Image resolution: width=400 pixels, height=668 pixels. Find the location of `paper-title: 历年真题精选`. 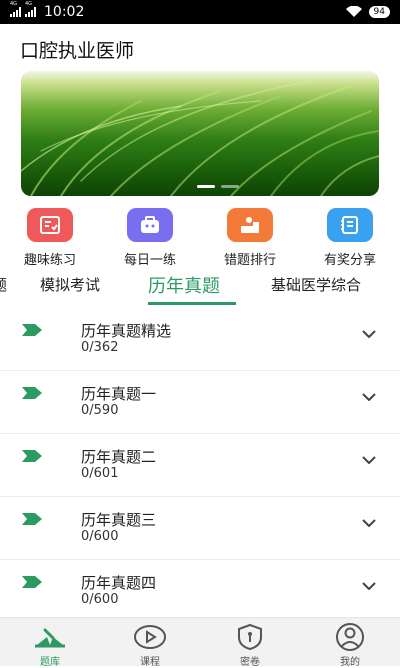

paper-title: 历年真题精选 is located at coordinates (126, 331).